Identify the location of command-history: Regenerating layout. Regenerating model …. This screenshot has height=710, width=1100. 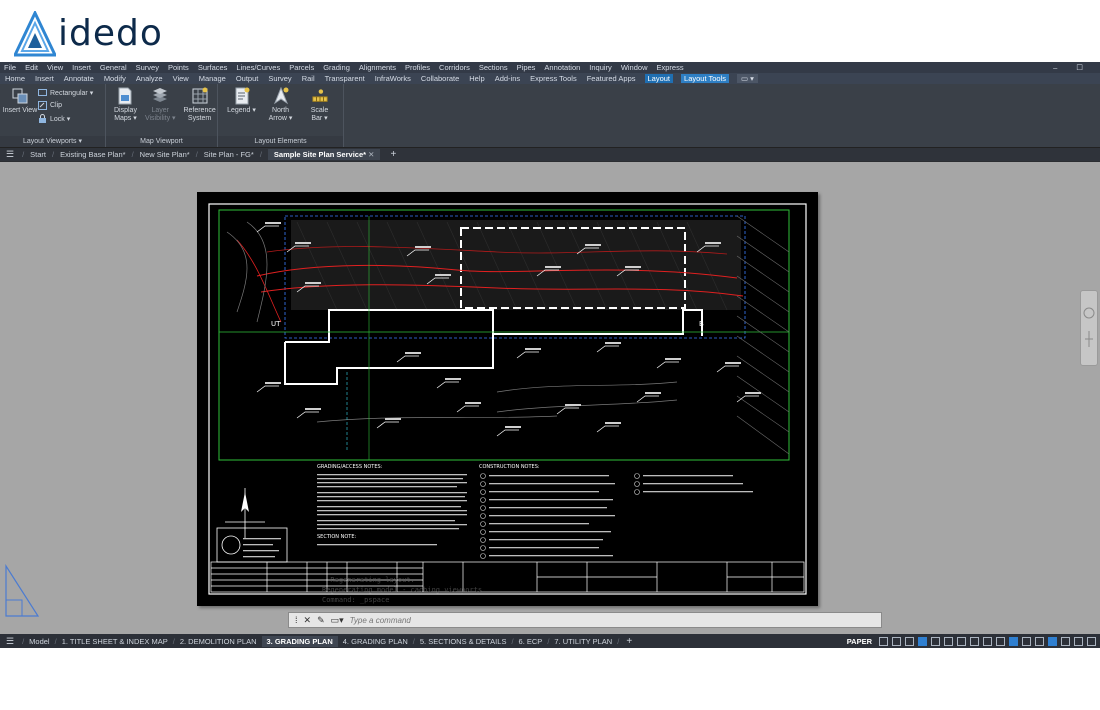
(404, 590).